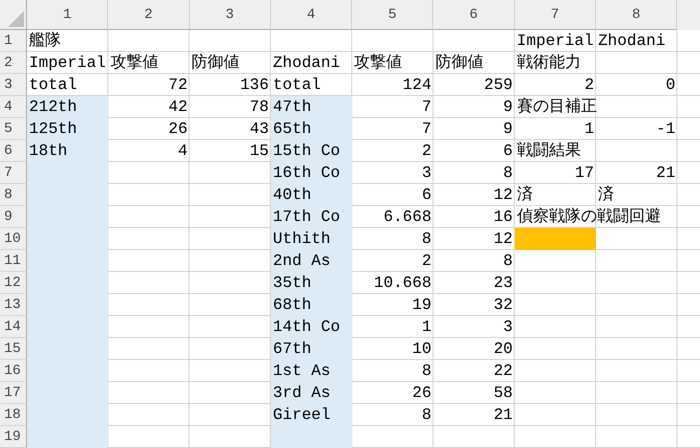 The height and width of the screenshot is (448, 700). Describe the element at coordinates (555, 15) in the screenshot. I see `column-header: 7` at that location.